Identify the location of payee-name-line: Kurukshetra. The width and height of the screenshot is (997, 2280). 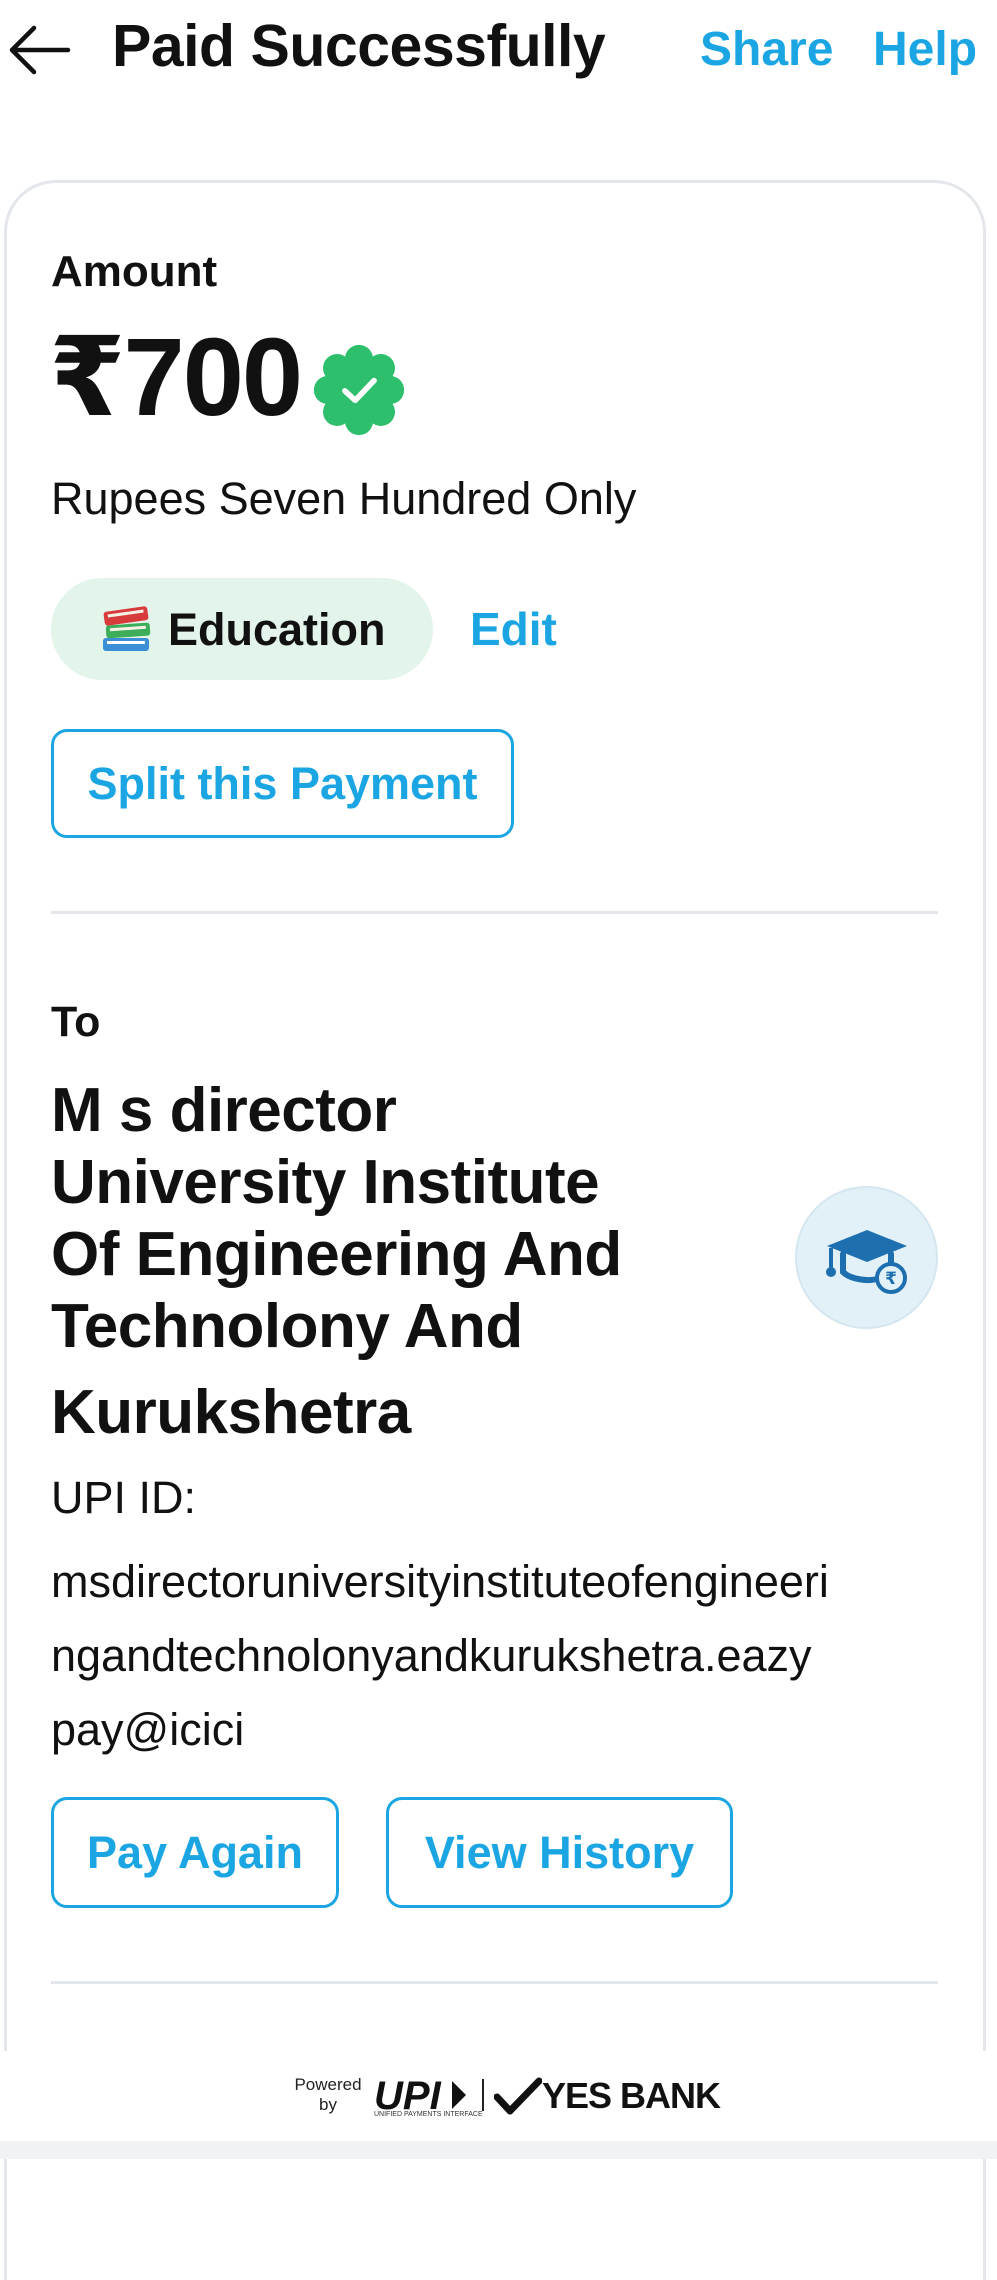
(231, 1412).